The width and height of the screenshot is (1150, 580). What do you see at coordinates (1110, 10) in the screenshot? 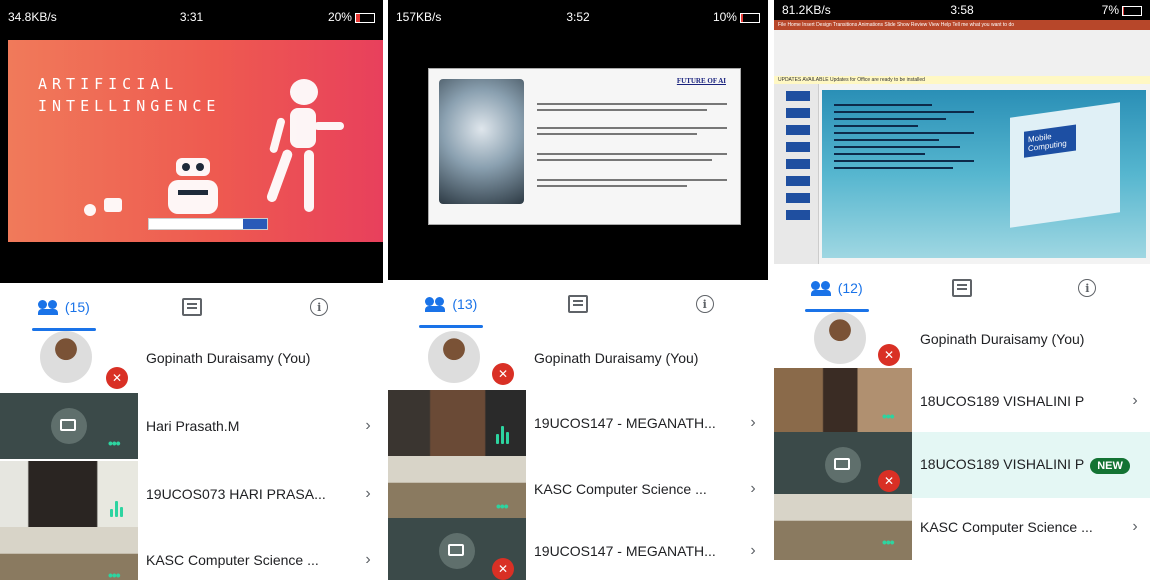
I see `battery-percent: 7%` at bounding box center [1110, 10].